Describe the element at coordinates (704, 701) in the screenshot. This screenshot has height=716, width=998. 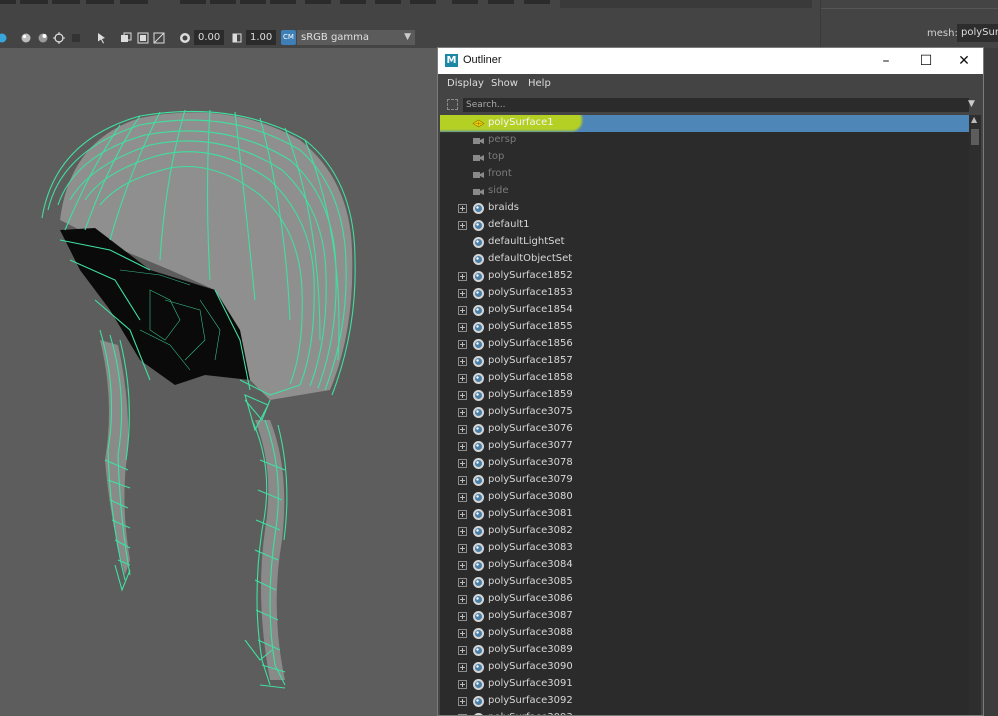
I see `outliner-row: polySurface3092` at that location.